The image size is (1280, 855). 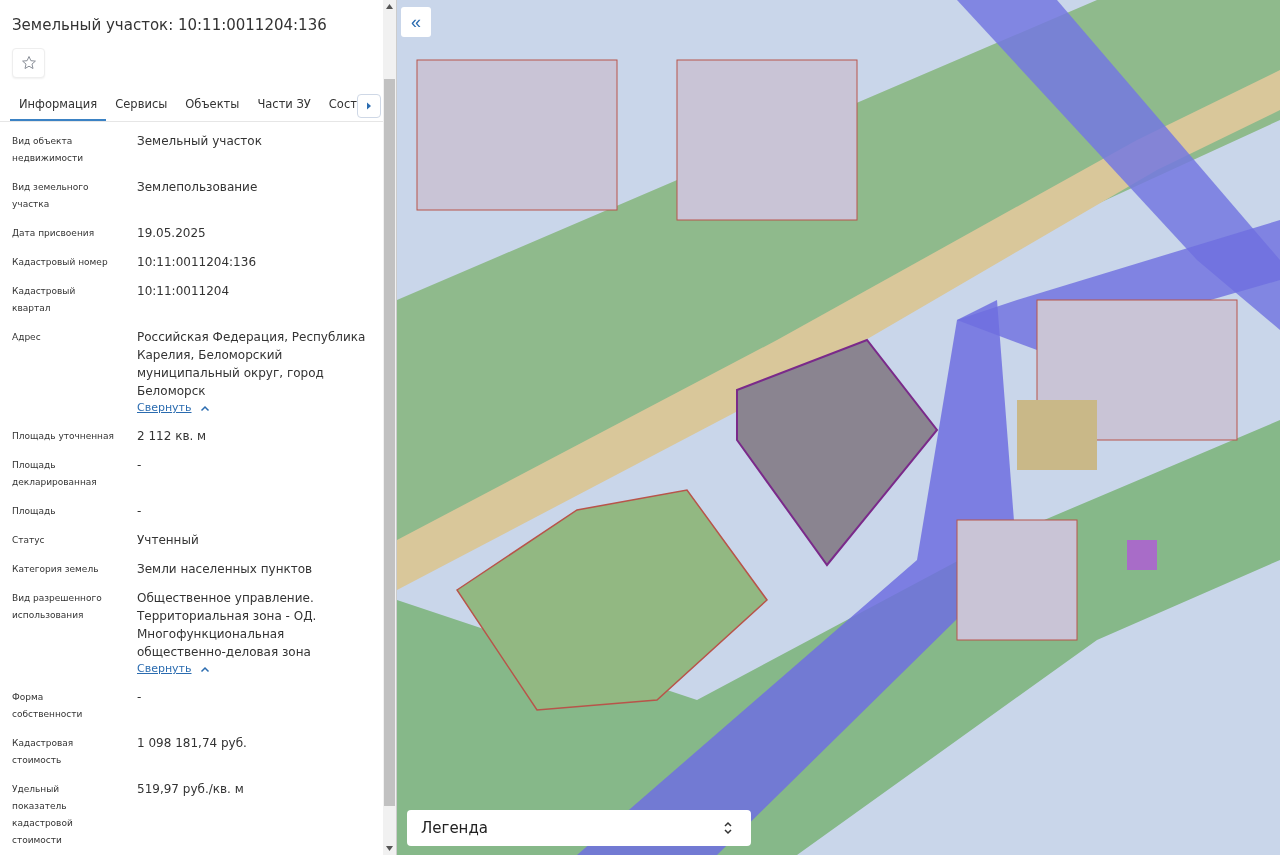 I want to click on tab: Части ЗУ, so click(x=284, y=105).